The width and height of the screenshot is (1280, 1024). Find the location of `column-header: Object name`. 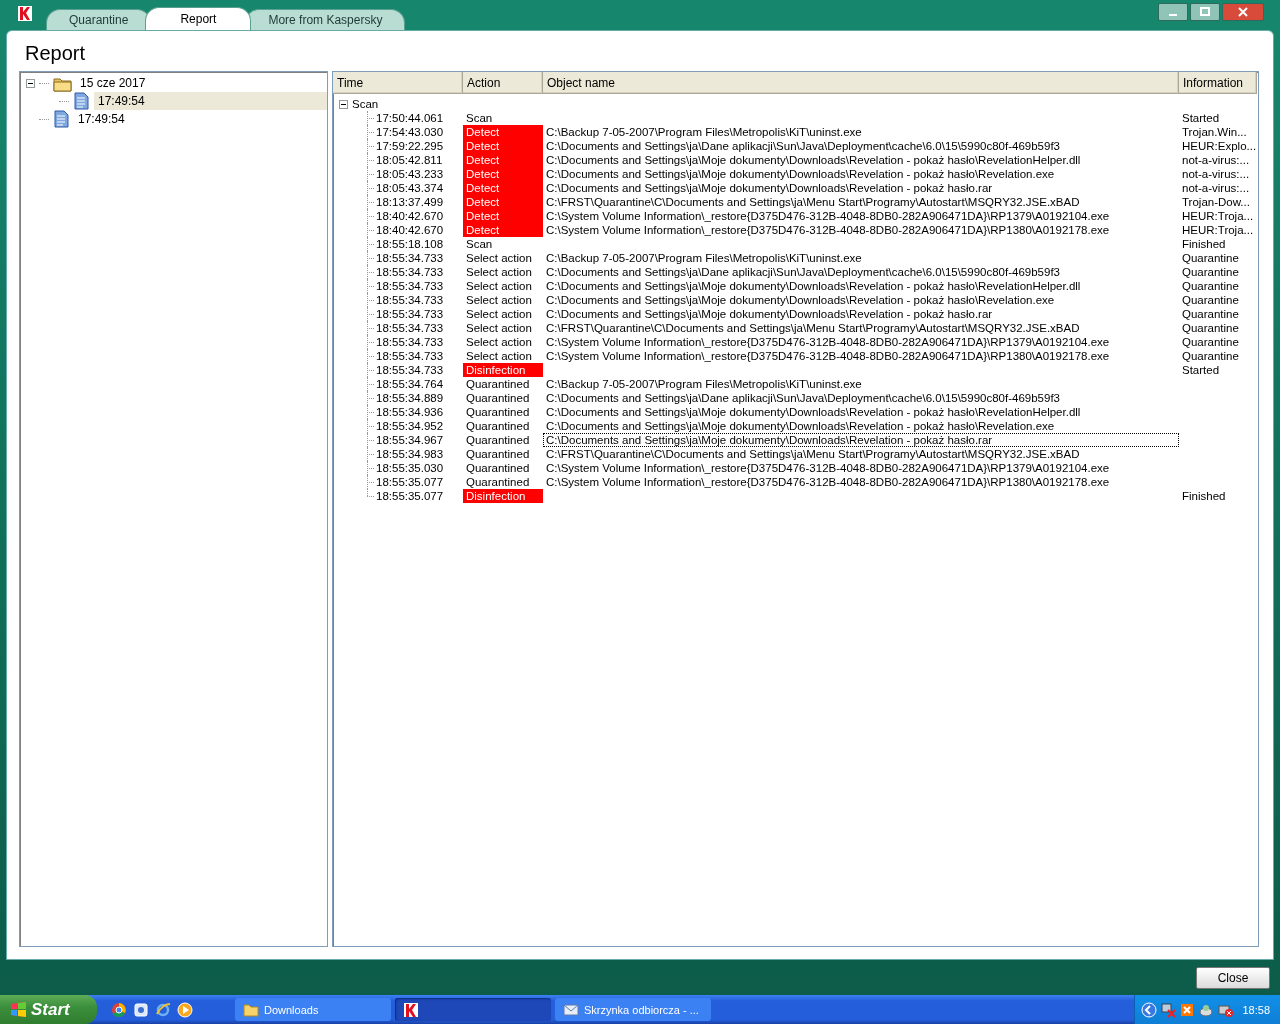

column-header: Object name is located at coordinates (861, 83).